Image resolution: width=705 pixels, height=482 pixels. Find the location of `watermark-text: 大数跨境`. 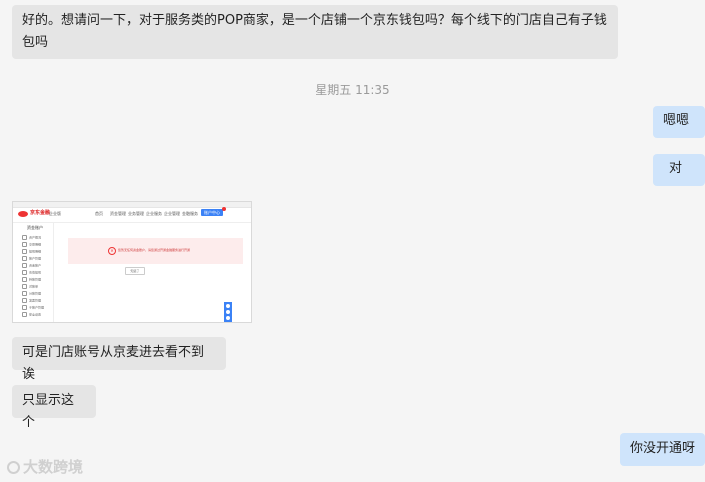

watermark-text: 大数跨境 is located at coordinates (53, 467).